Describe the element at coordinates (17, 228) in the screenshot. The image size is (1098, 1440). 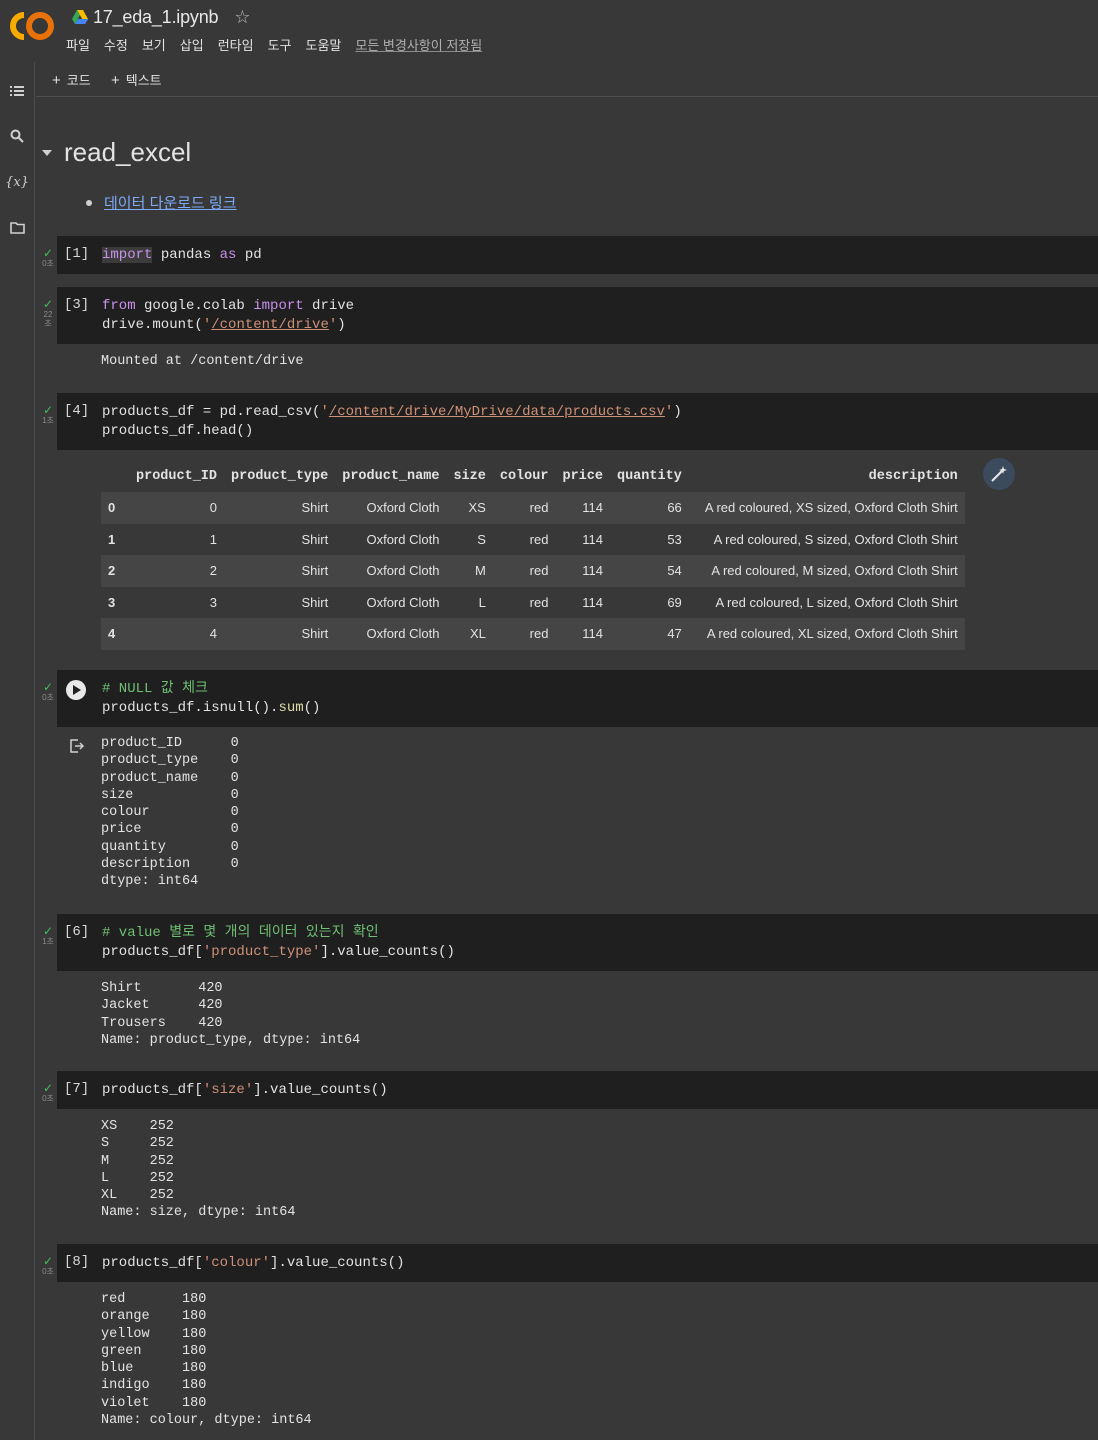
I see `folder-icon` at that location.